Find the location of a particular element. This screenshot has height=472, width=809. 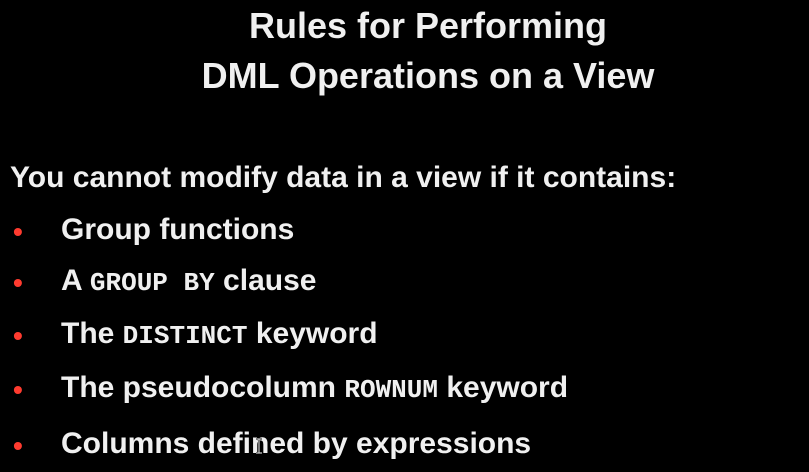

list-item: • A GROUP BY clause is located at coordinates (404, 281).